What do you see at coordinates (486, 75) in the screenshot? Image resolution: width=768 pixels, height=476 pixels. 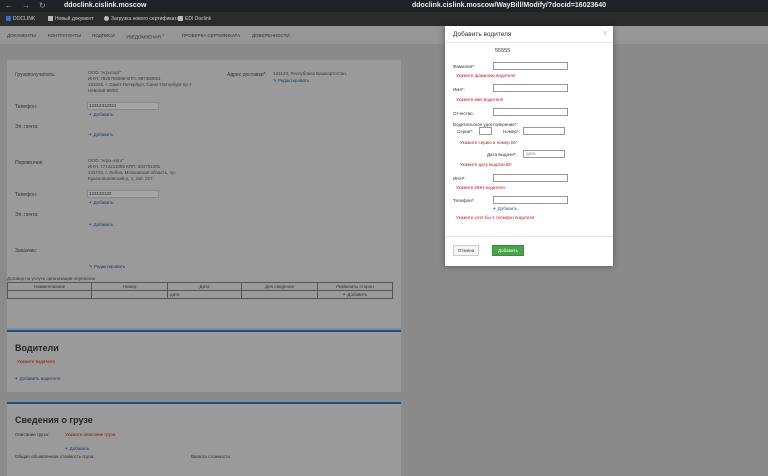 I see `surname-error: Укажите фамилию водителя` at bounding box center [486, 75].